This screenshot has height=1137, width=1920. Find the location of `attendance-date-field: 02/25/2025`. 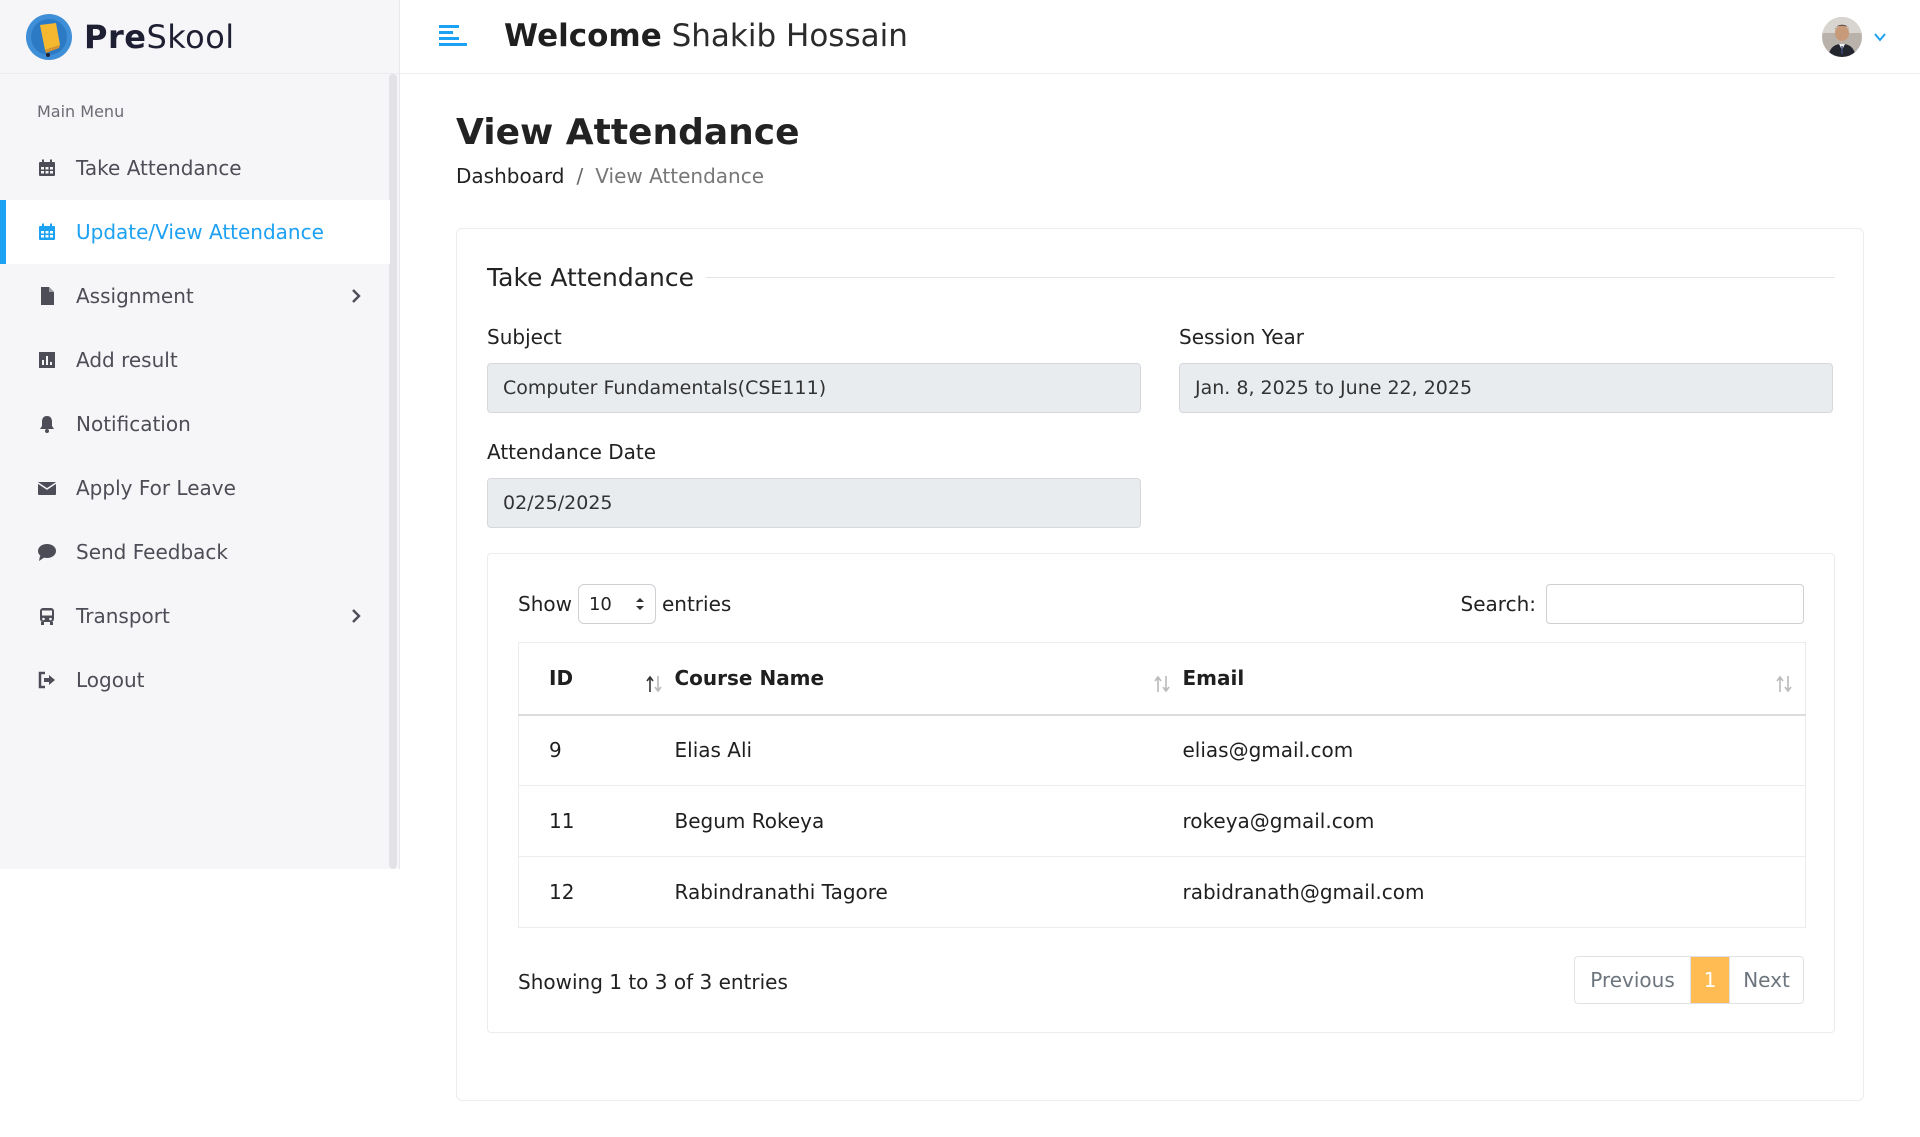

attendance-date-field: 02/25/2025 is located at coordinates (814, 503).